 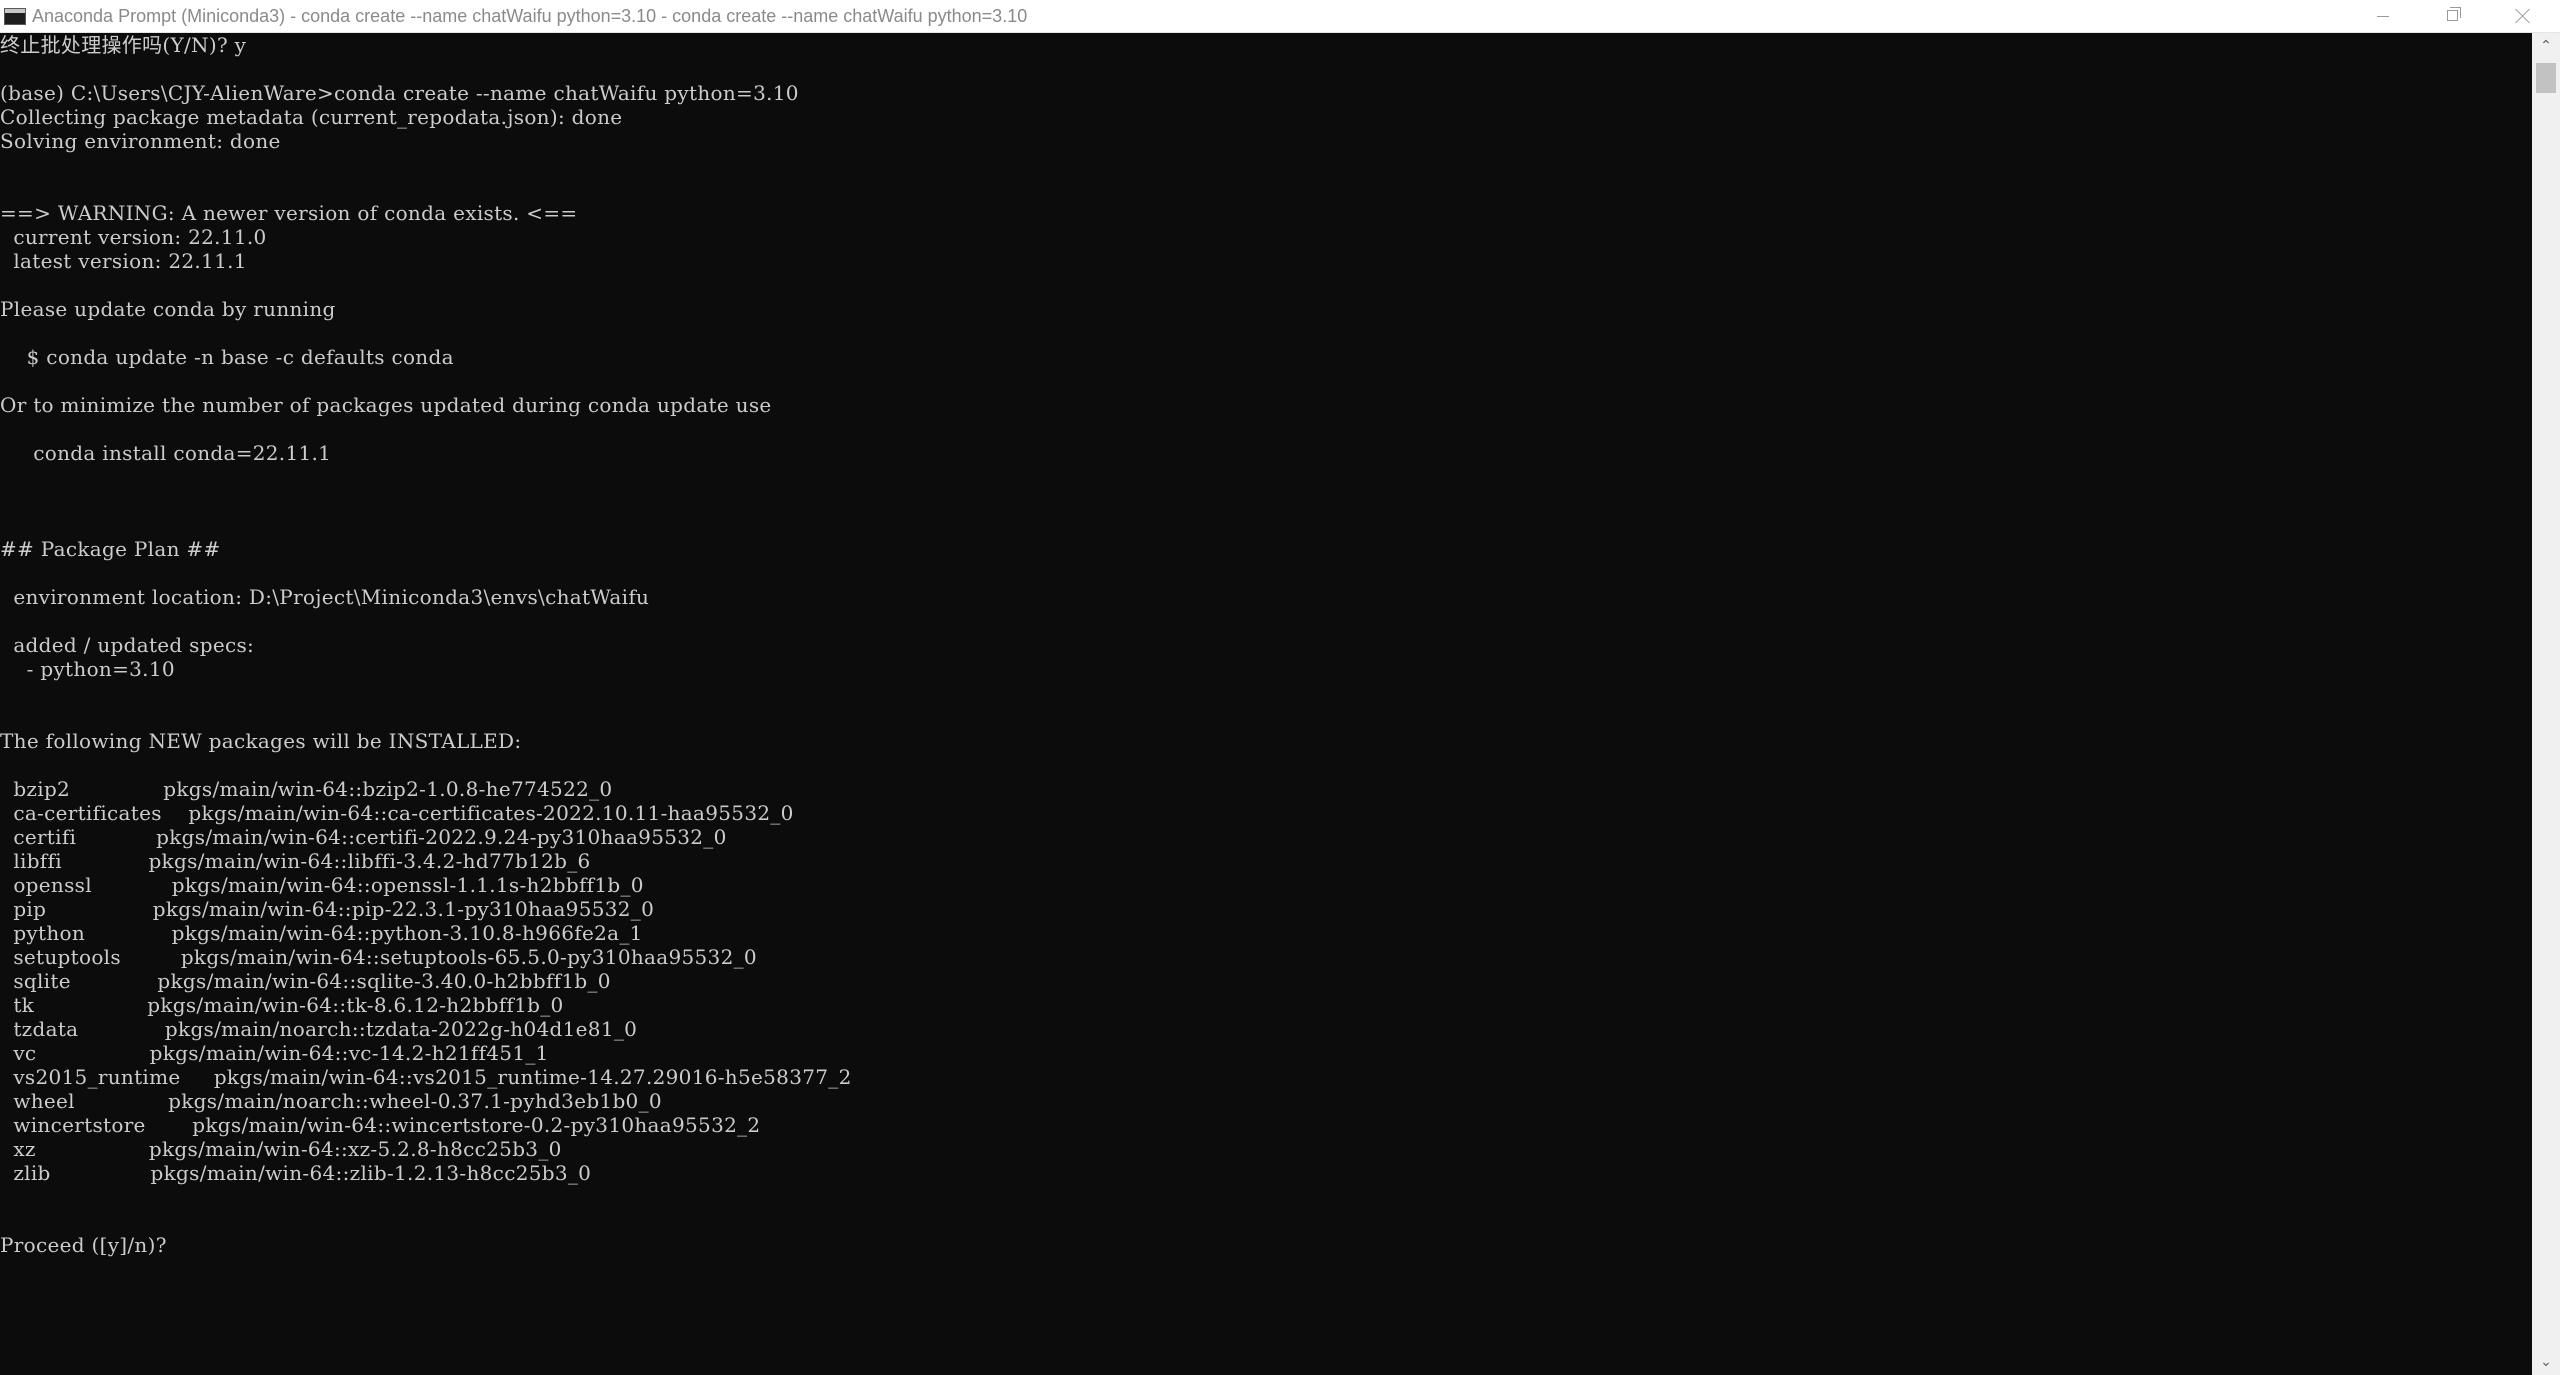 I want to click on console-line: - python=3.10, so click(x=87, y=669).